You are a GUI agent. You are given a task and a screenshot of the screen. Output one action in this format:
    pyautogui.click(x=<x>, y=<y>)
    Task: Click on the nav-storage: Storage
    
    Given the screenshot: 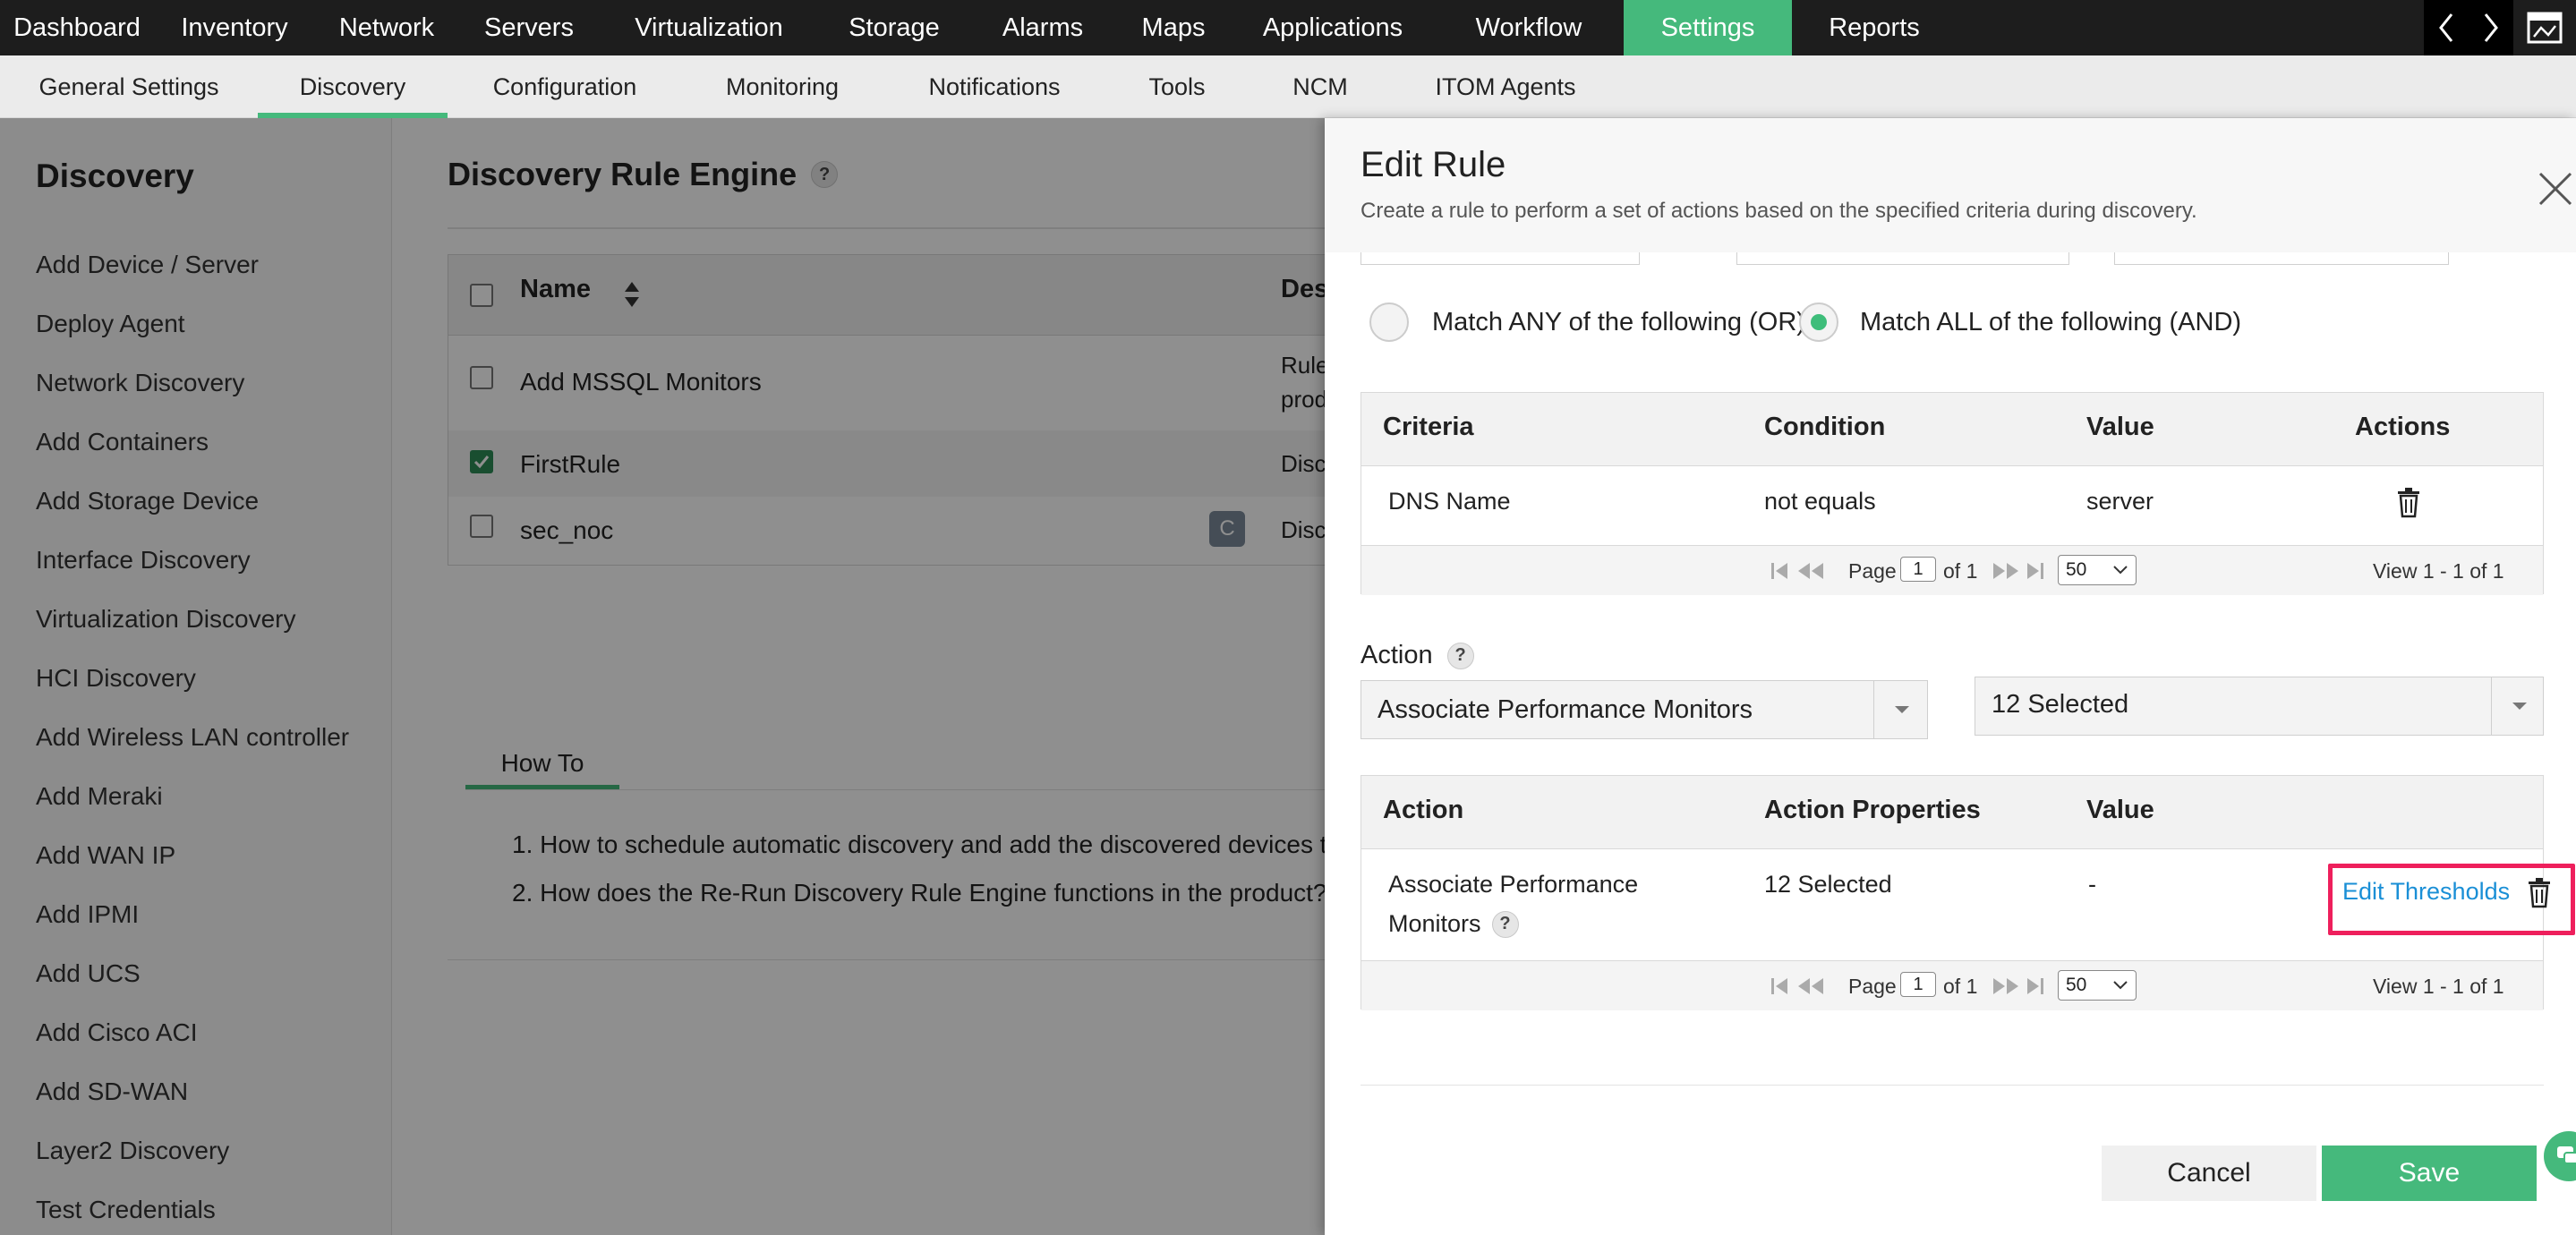 What is the action you would take?
    pyautogui.click(x=894, y=28)
    